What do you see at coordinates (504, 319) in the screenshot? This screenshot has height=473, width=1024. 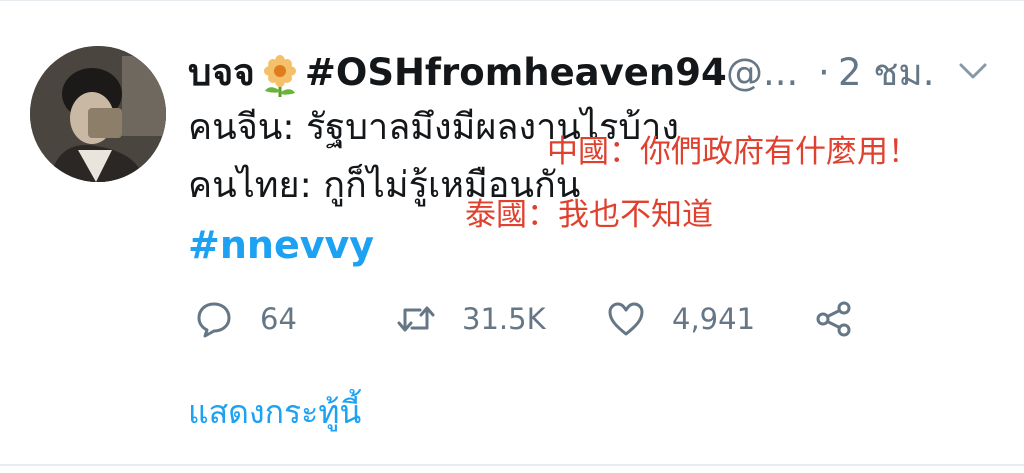 I see `retweet-count: 31.5K` at bounding box center [504, 319].